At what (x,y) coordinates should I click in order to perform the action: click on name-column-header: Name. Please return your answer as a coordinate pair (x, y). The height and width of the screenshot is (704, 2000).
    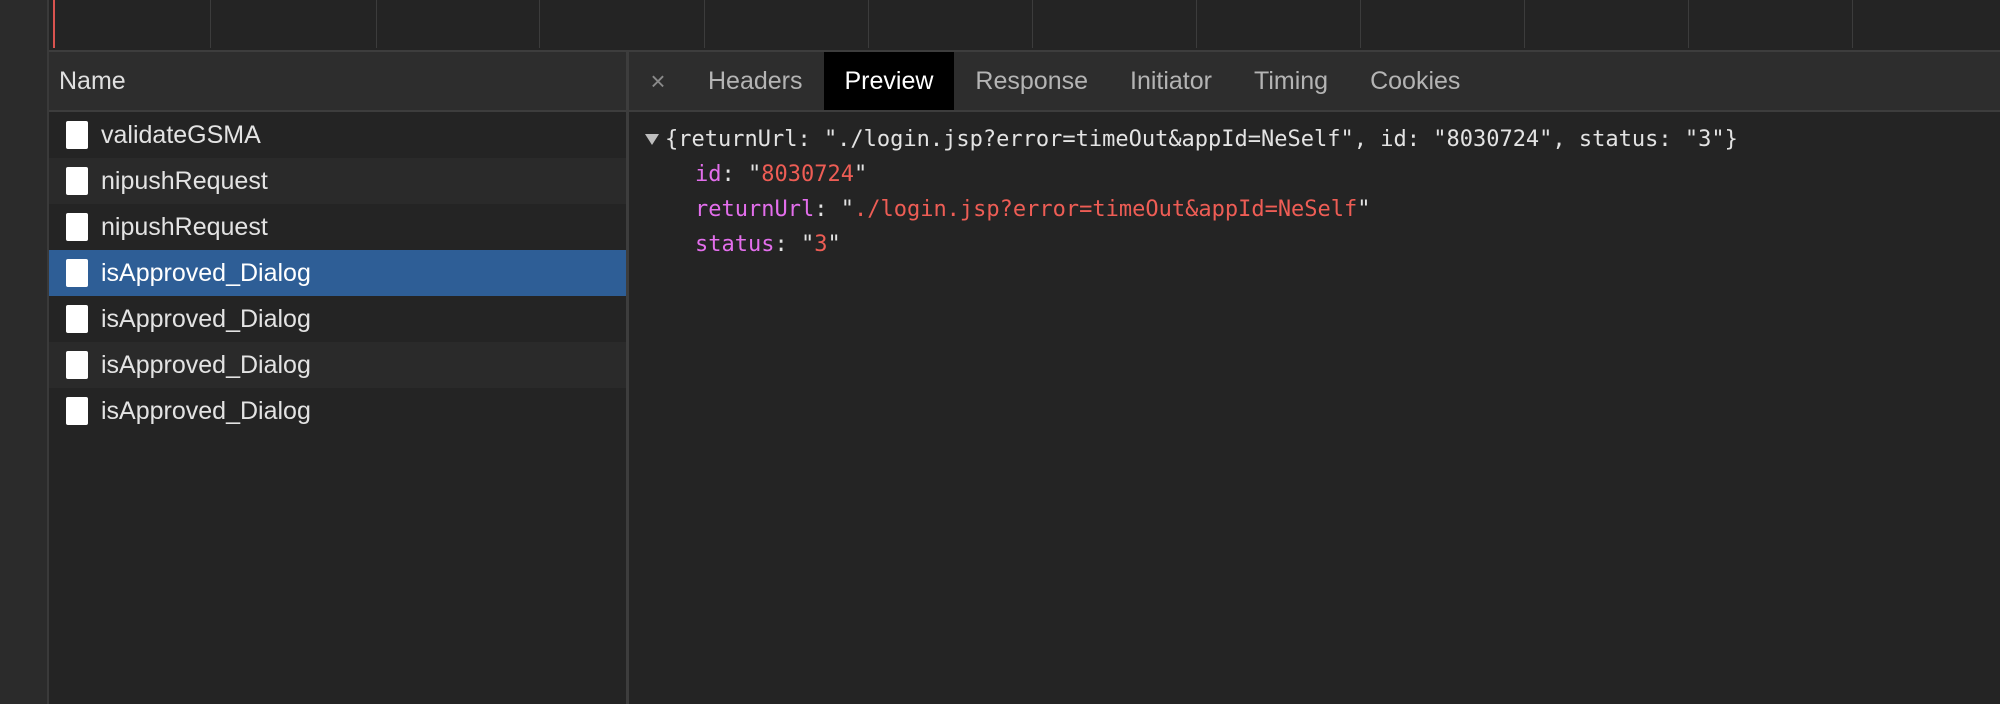
    Looking at the image, I should click on (337, 82).